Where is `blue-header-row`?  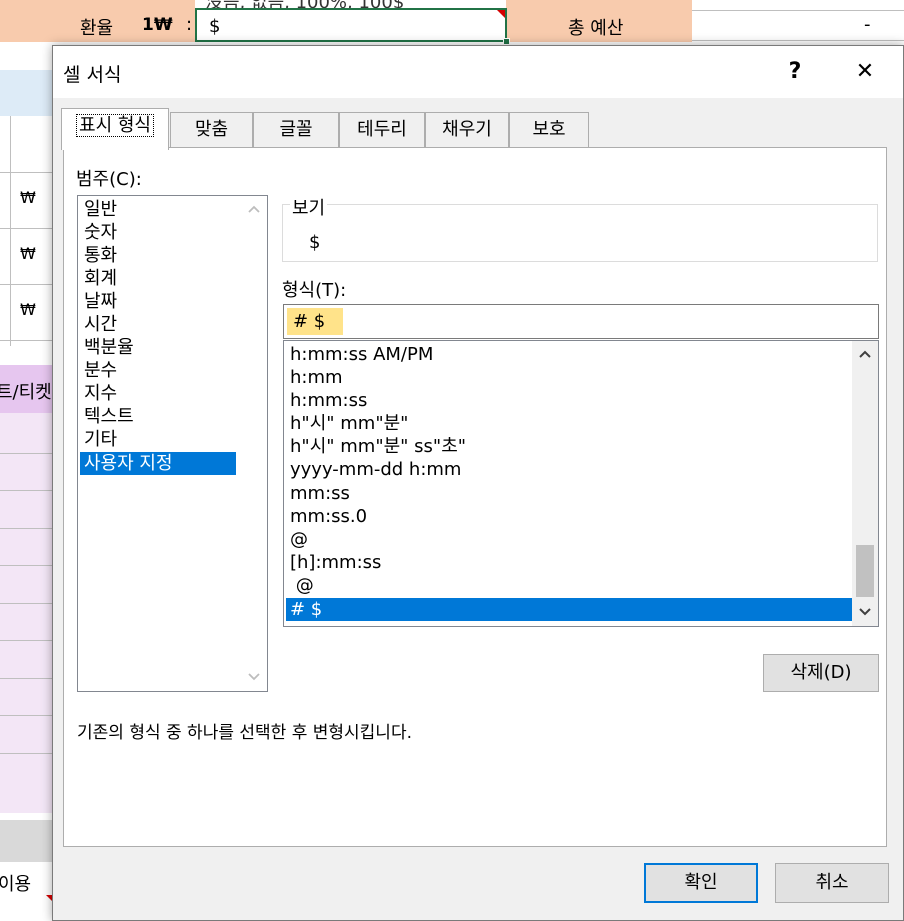
blue-header-row is located at coordinates (26, 93).